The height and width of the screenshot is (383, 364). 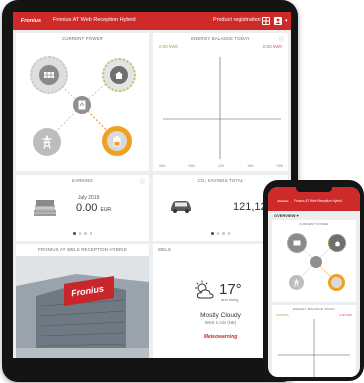 I want to click on grid-node, so click(x=47, y=142).